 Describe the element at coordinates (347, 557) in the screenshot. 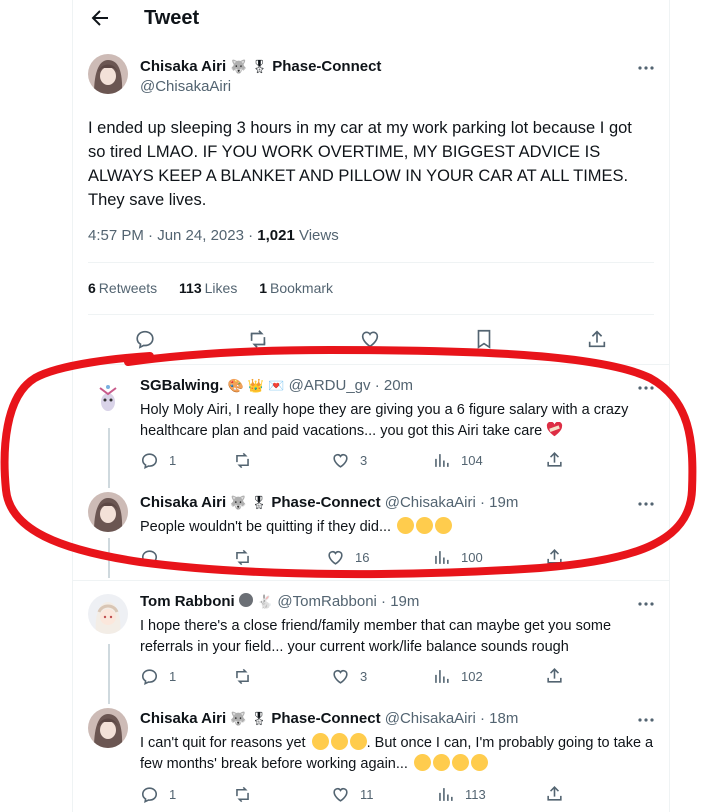

I see `like-count: 16` at that location.